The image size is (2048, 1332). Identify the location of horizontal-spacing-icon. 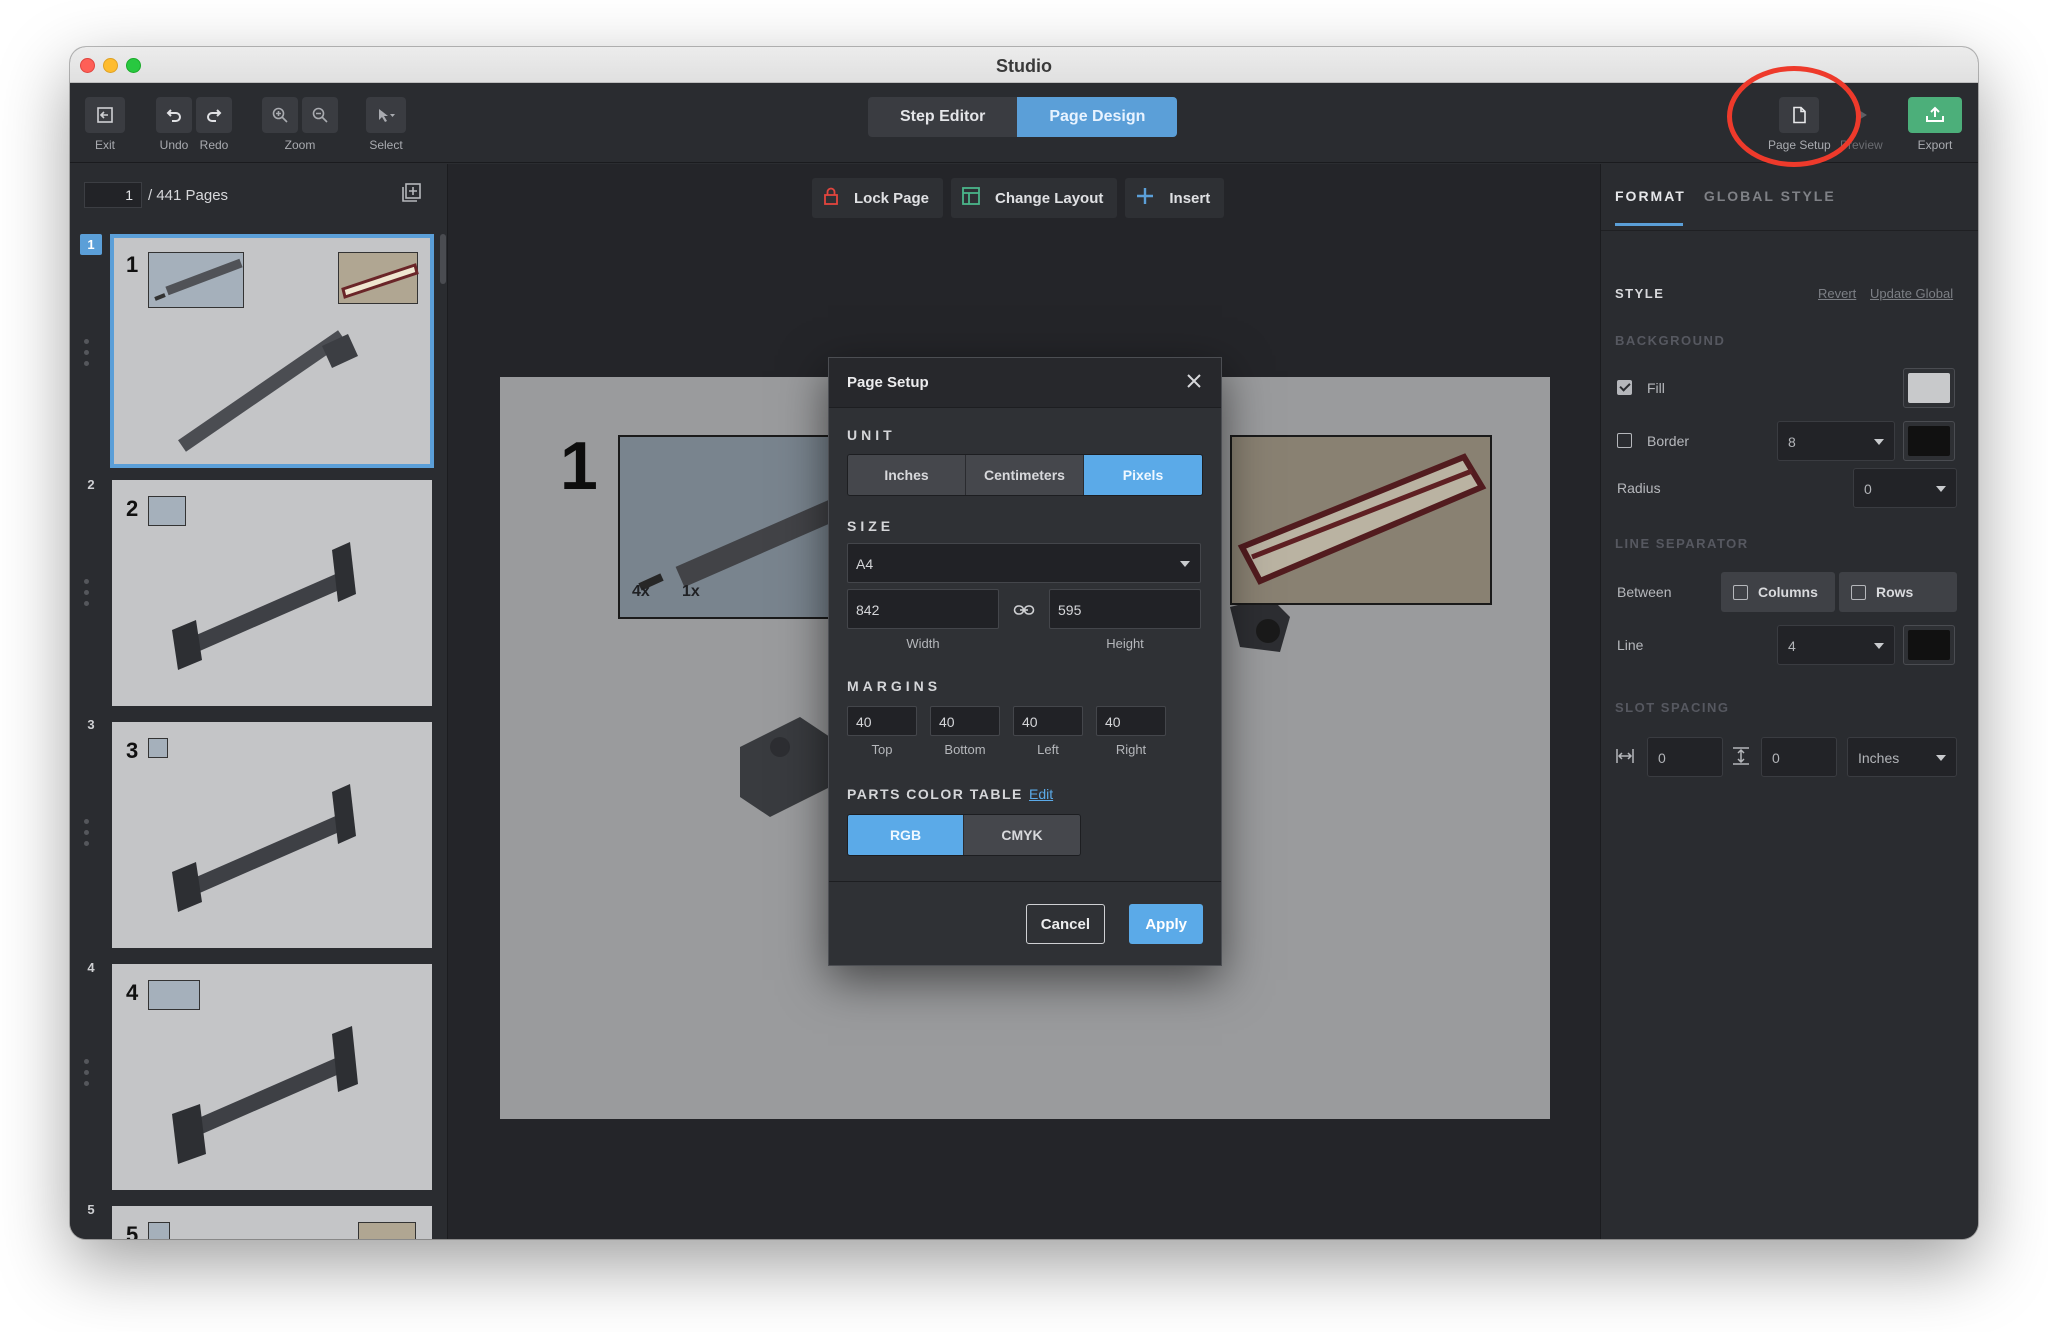
(1625, 758).